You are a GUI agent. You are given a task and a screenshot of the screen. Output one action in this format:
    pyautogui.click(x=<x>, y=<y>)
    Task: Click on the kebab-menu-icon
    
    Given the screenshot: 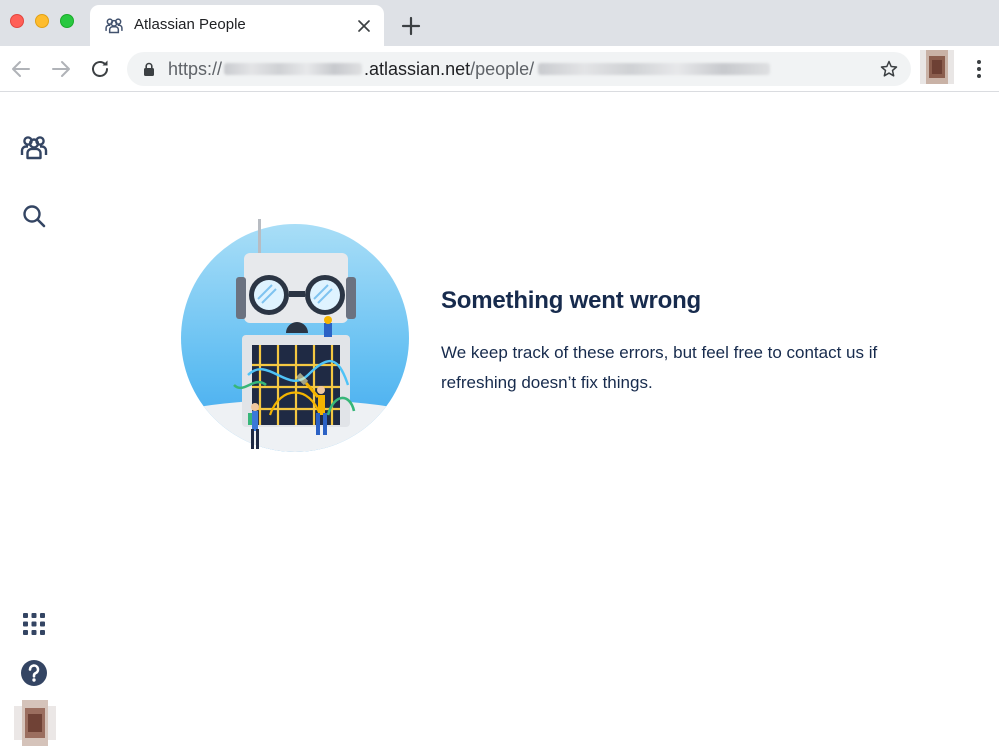 What is the action you would take?
    pyautogui.click(x=979, y=69)
    